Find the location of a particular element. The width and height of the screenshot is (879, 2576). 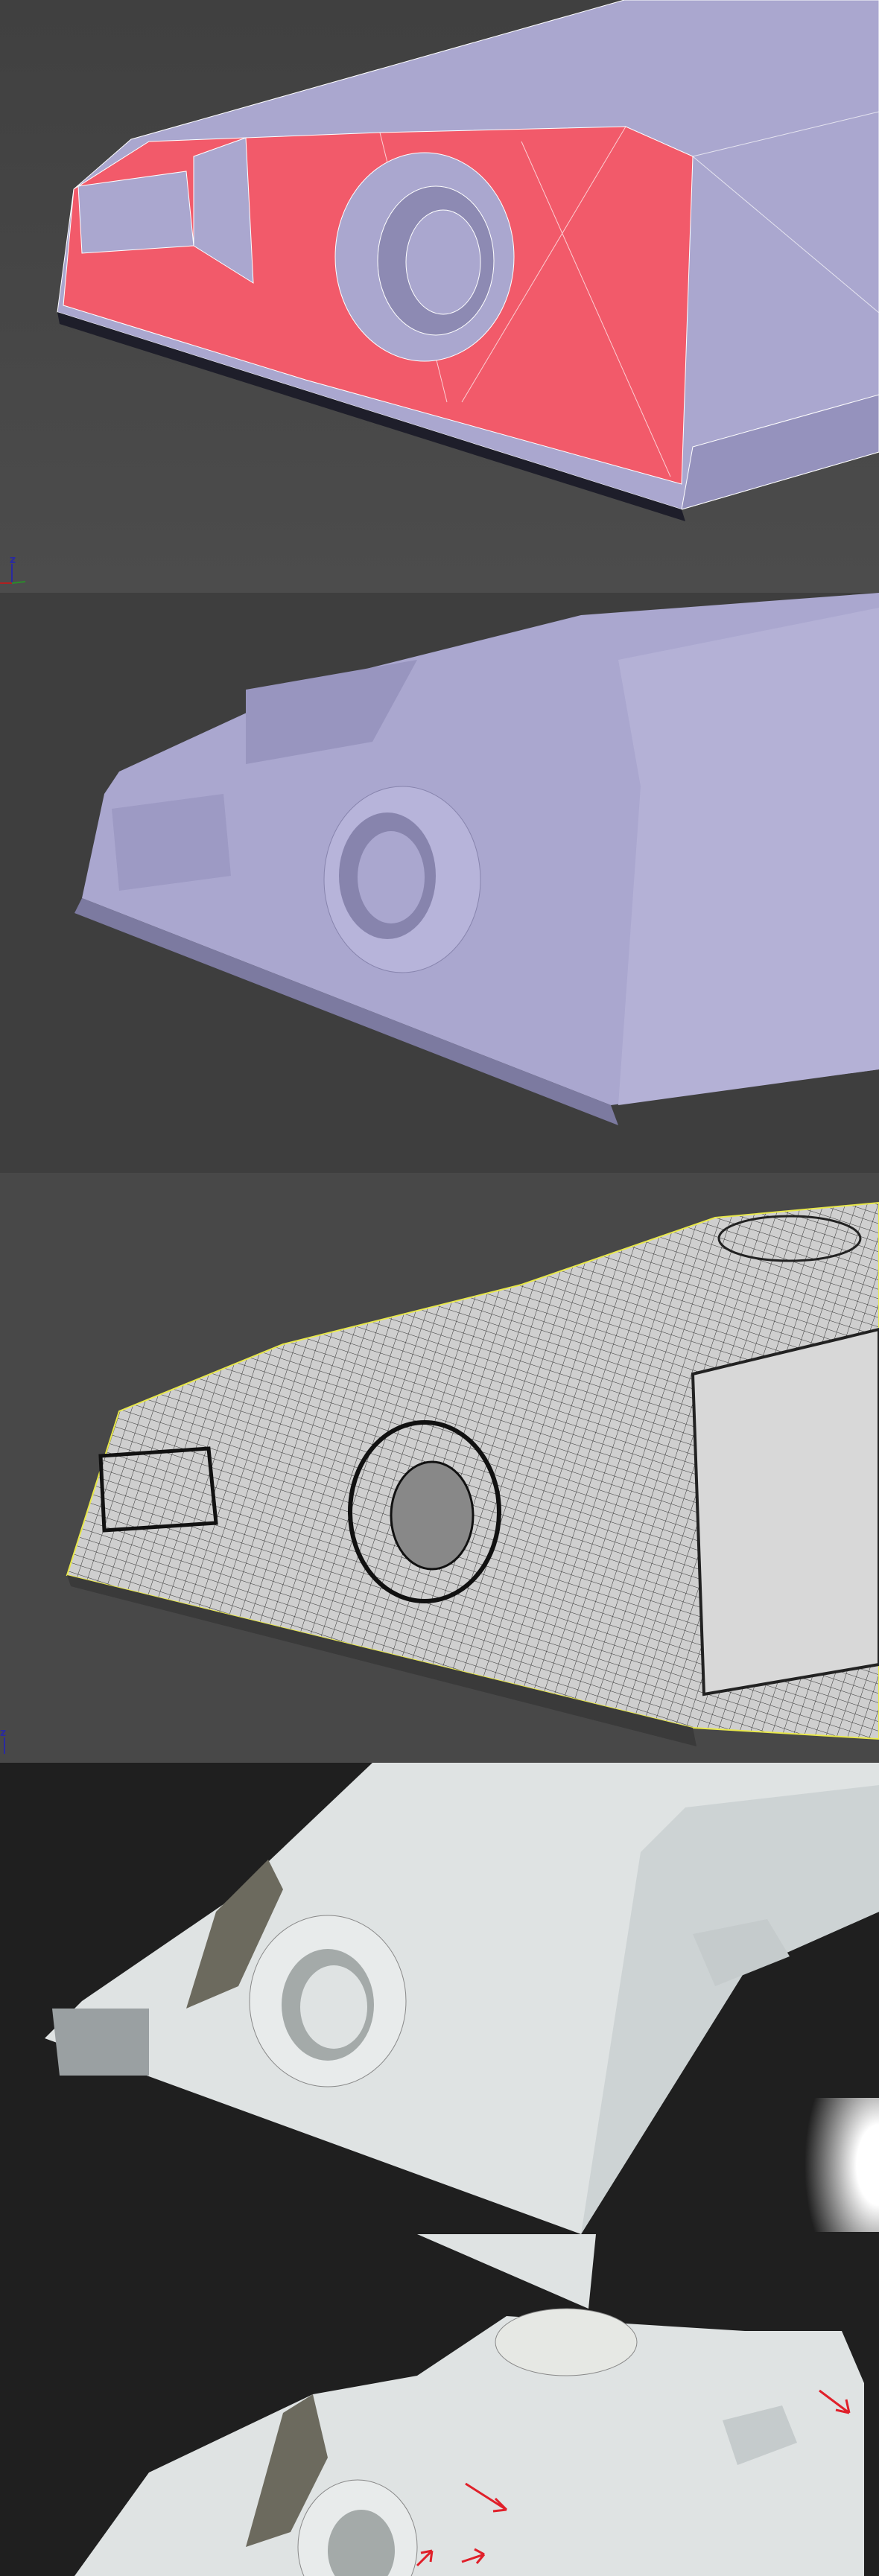

render-clay-annotated is located at coordinates (439, 2405).